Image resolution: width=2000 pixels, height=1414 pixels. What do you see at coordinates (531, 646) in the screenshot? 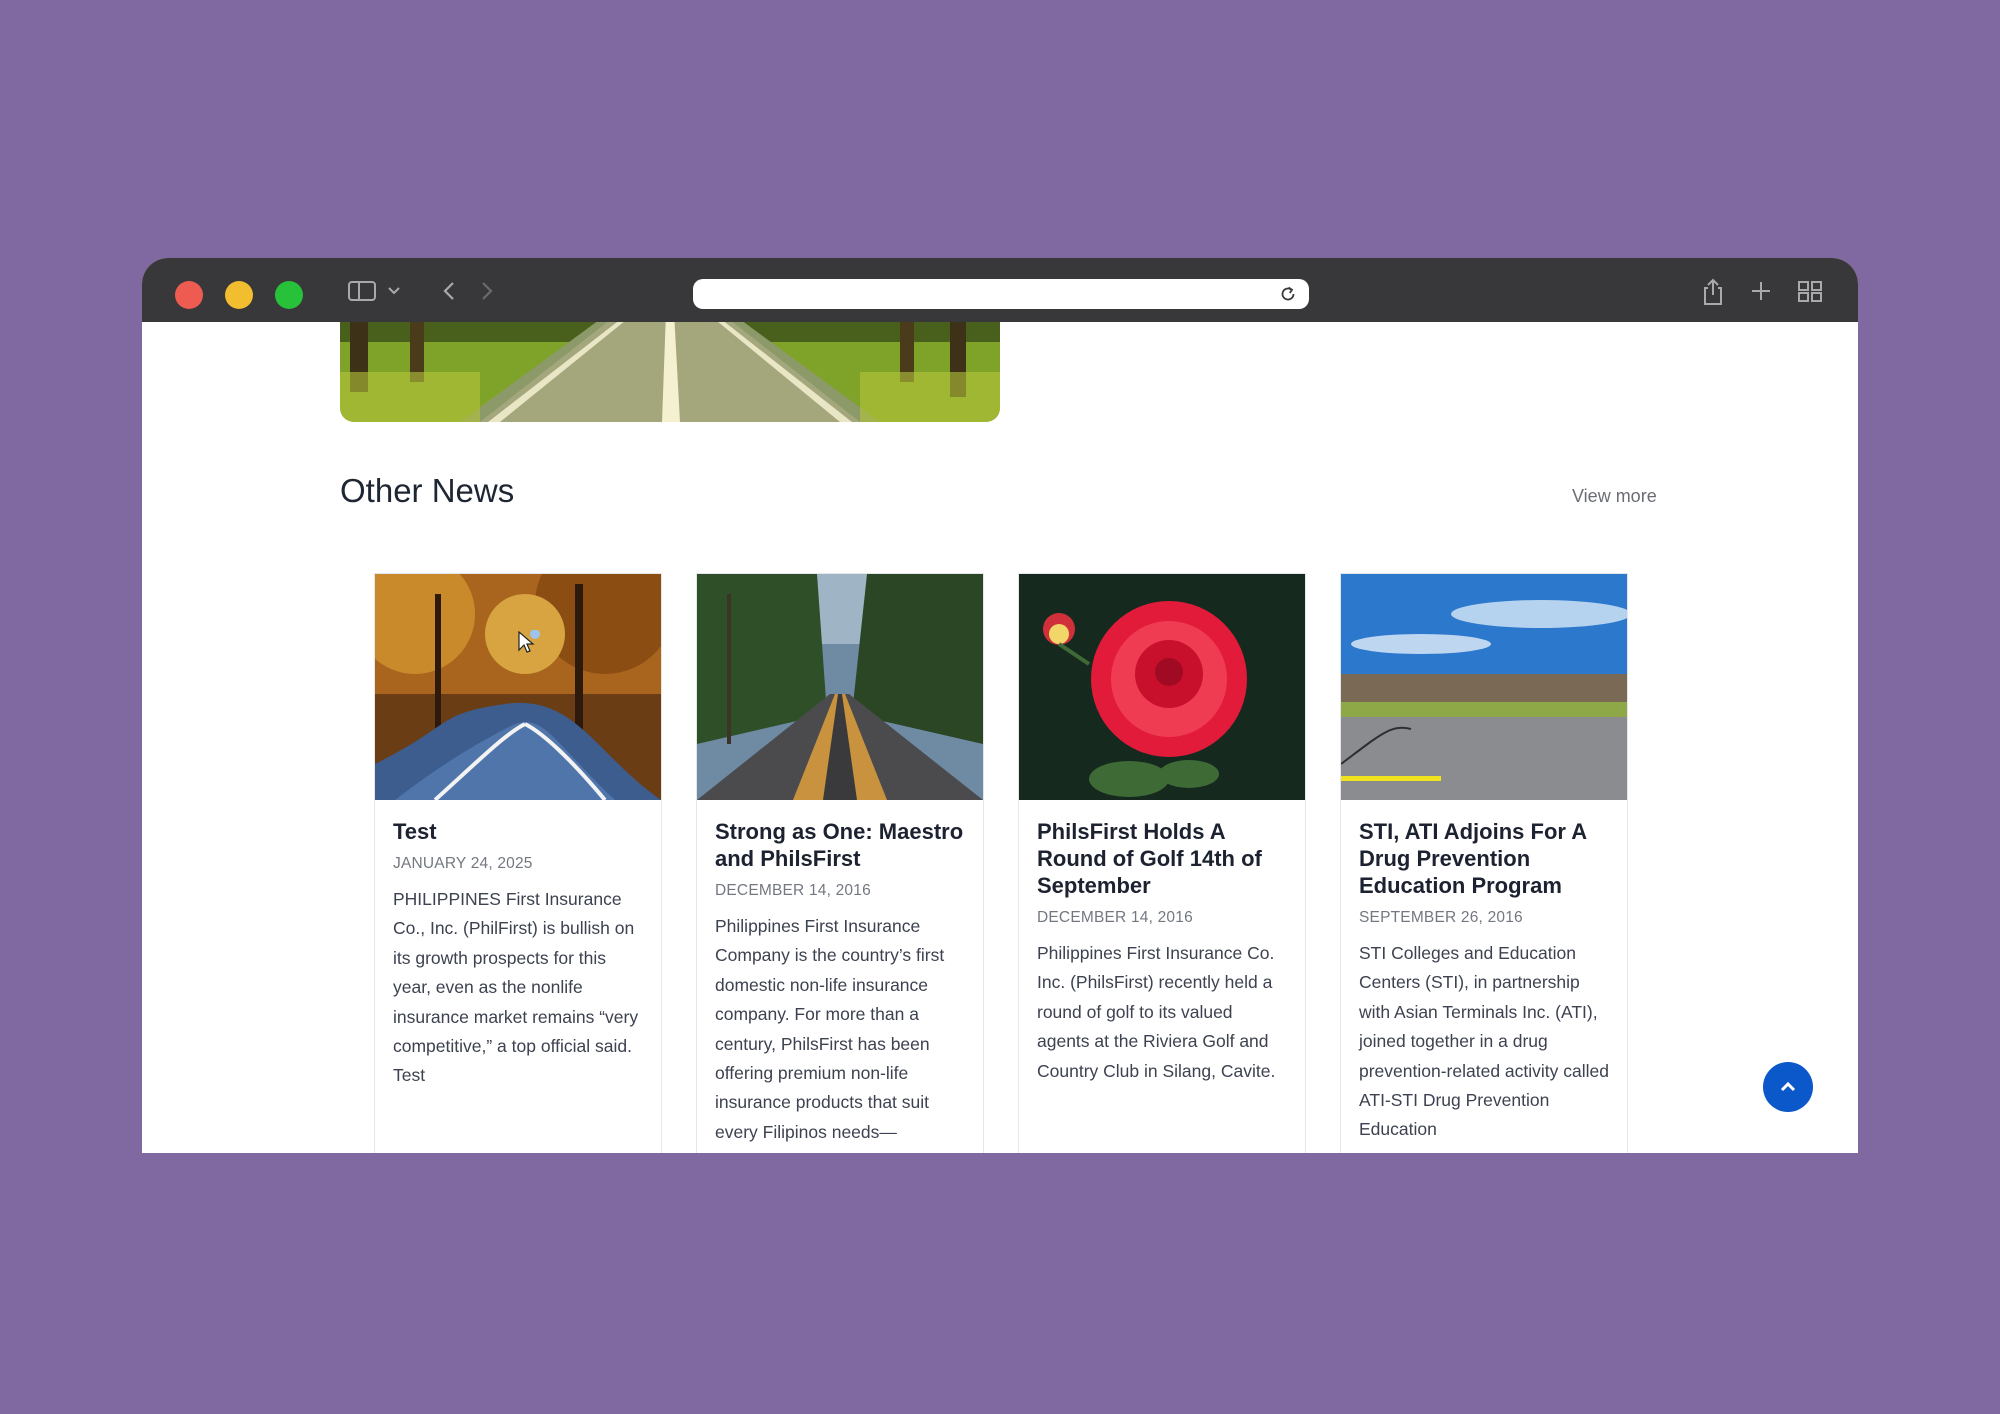
I see `mouse-cursor-icon` at bounding box center [531, 646].